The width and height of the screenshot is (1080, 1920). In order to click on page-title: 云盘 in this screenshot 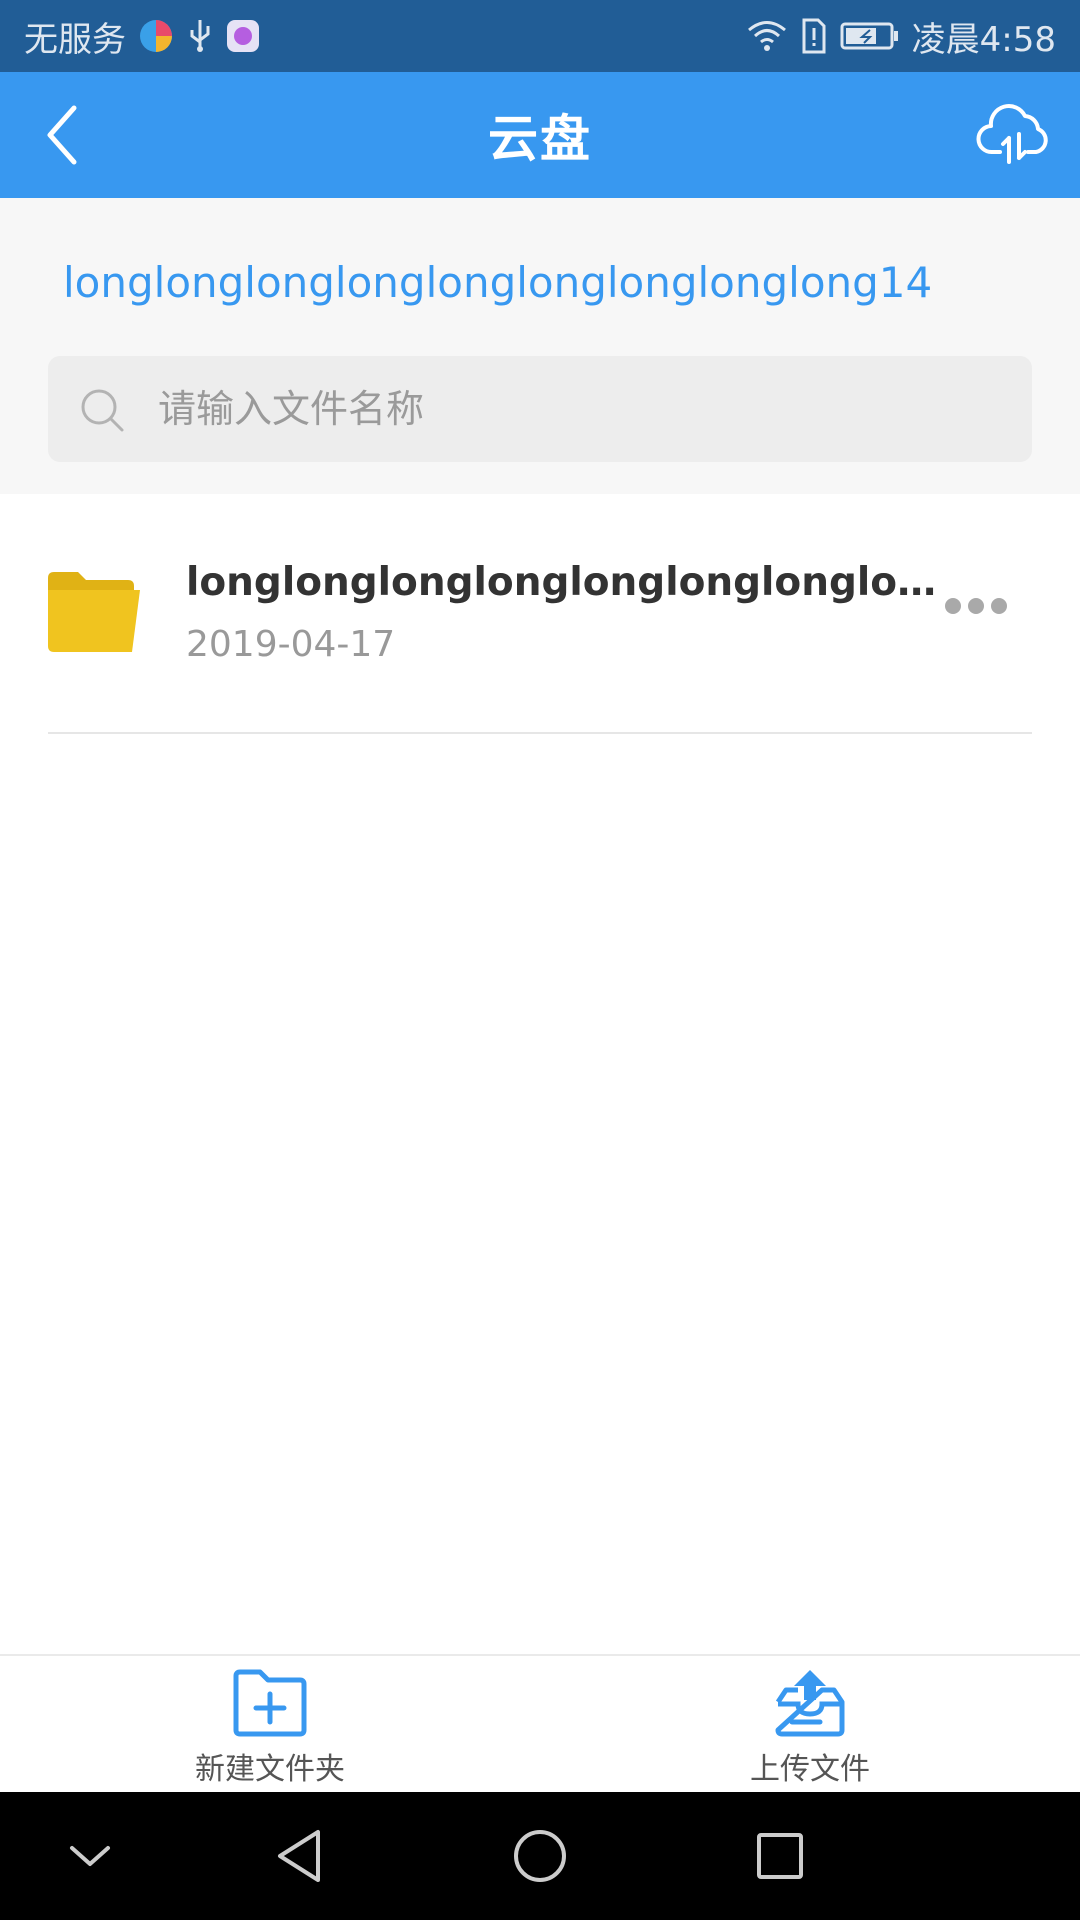, I will do `click(540, 139)`.